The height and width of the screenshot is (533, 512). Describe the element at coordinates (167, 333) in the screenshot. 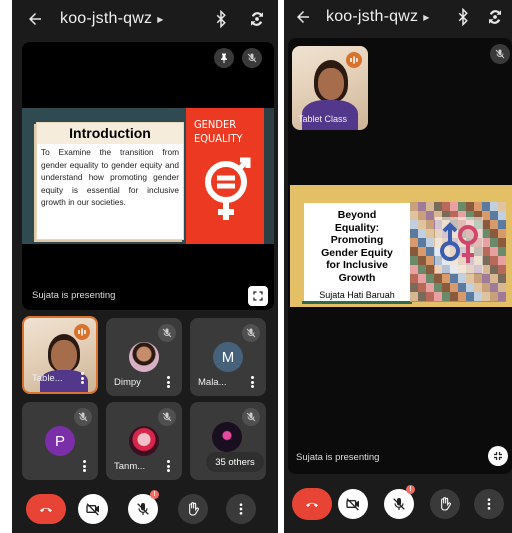

I see `participant-mic-off` at that location.